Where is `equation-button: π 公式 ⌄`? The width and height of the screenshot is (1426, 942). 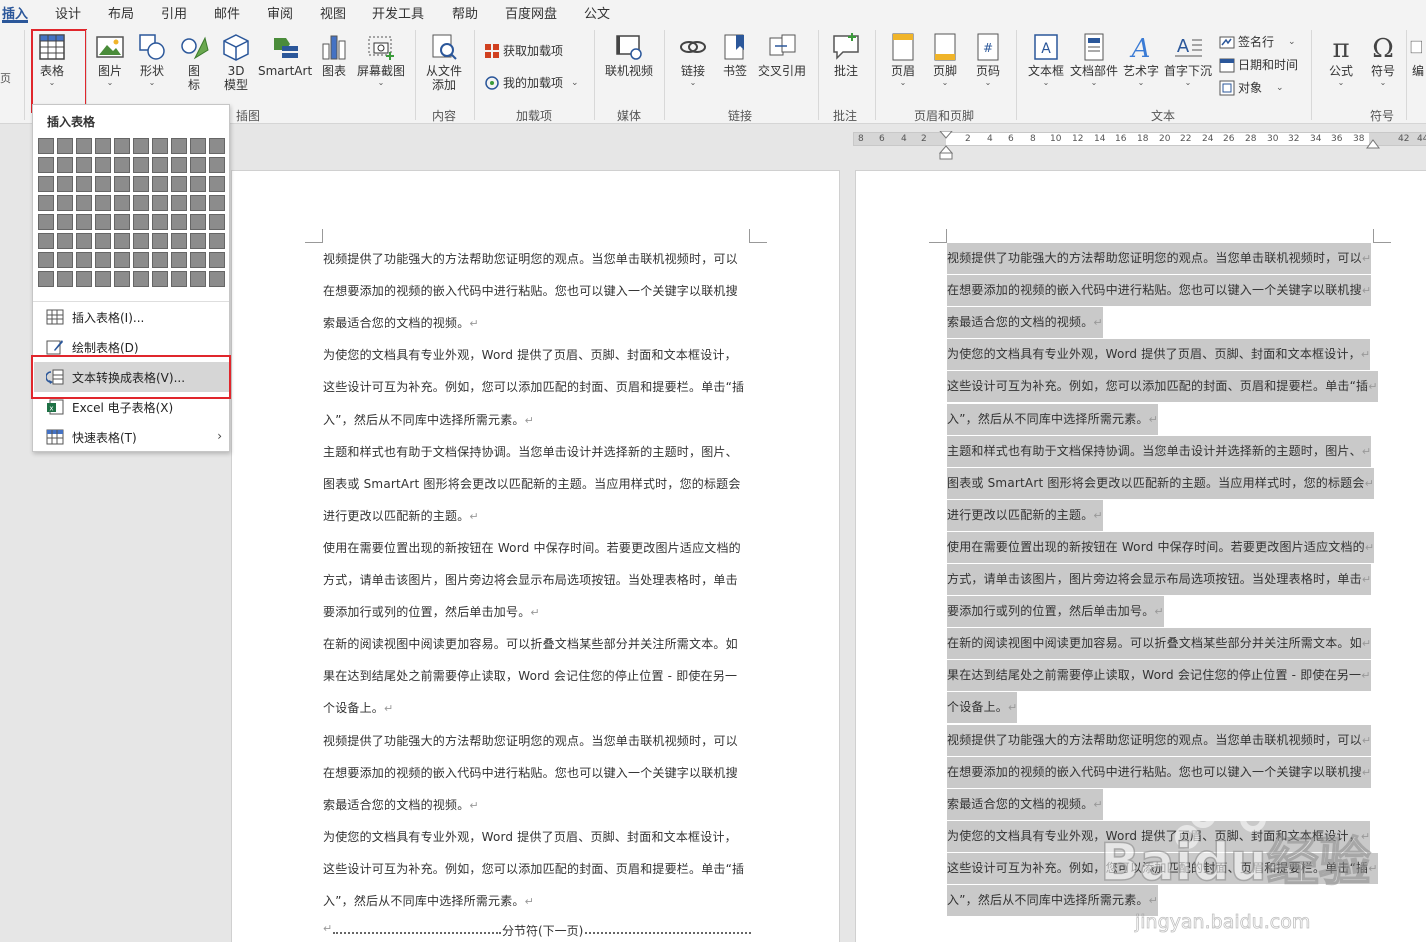 equation-button: π 公式 ⌄ is located at coordinates (1341, 60).